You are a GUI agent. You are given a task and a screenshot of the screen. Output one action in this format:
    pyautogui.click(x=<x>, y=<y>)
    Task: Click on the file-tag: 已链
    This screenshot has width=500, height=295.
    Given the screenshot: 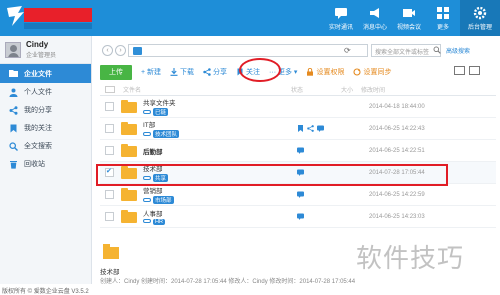 What is the action you would take?
    pyautogui.click(x=161, y=112)
    